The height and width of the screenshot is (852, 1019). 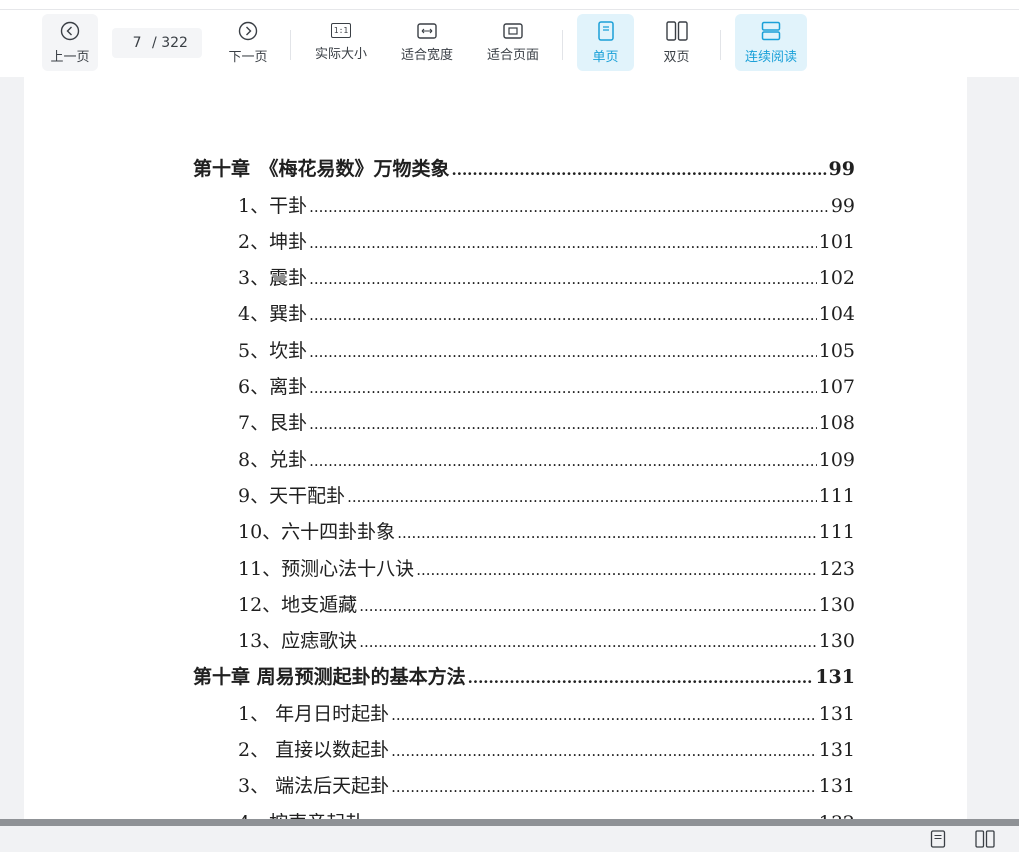 I want to click on status-single-page-button, so click(x=938, y=839).